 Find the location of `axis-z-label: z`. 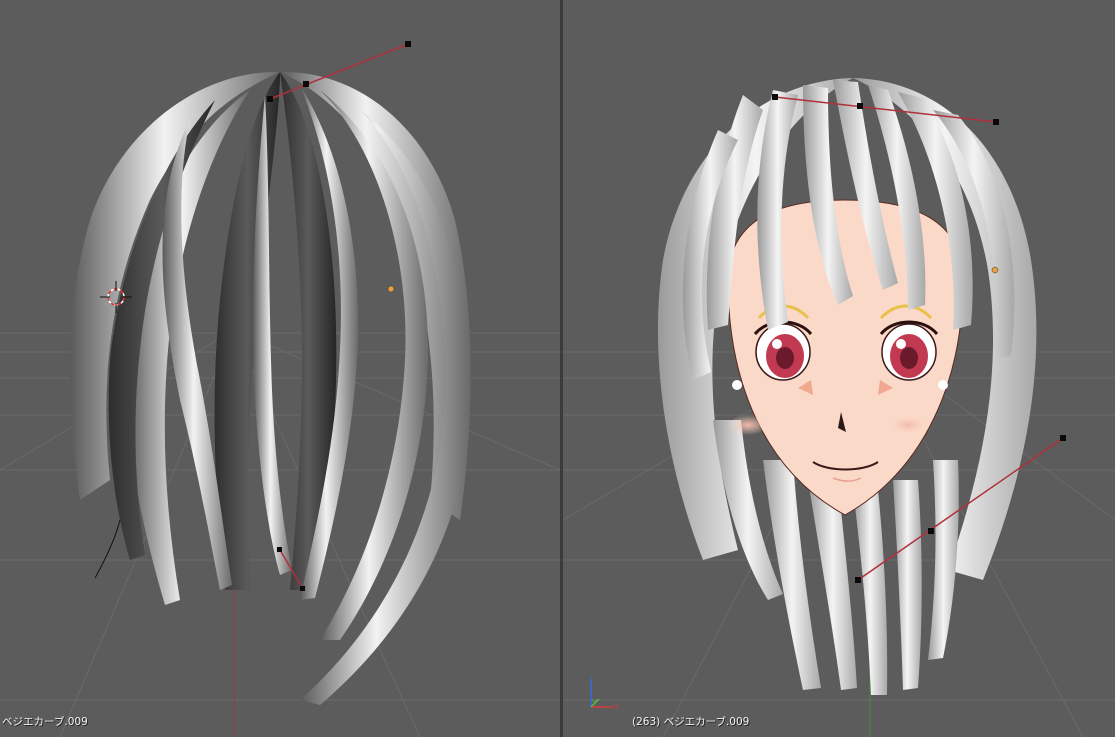

axis-z-label: z is located at coordinates (591, 679).